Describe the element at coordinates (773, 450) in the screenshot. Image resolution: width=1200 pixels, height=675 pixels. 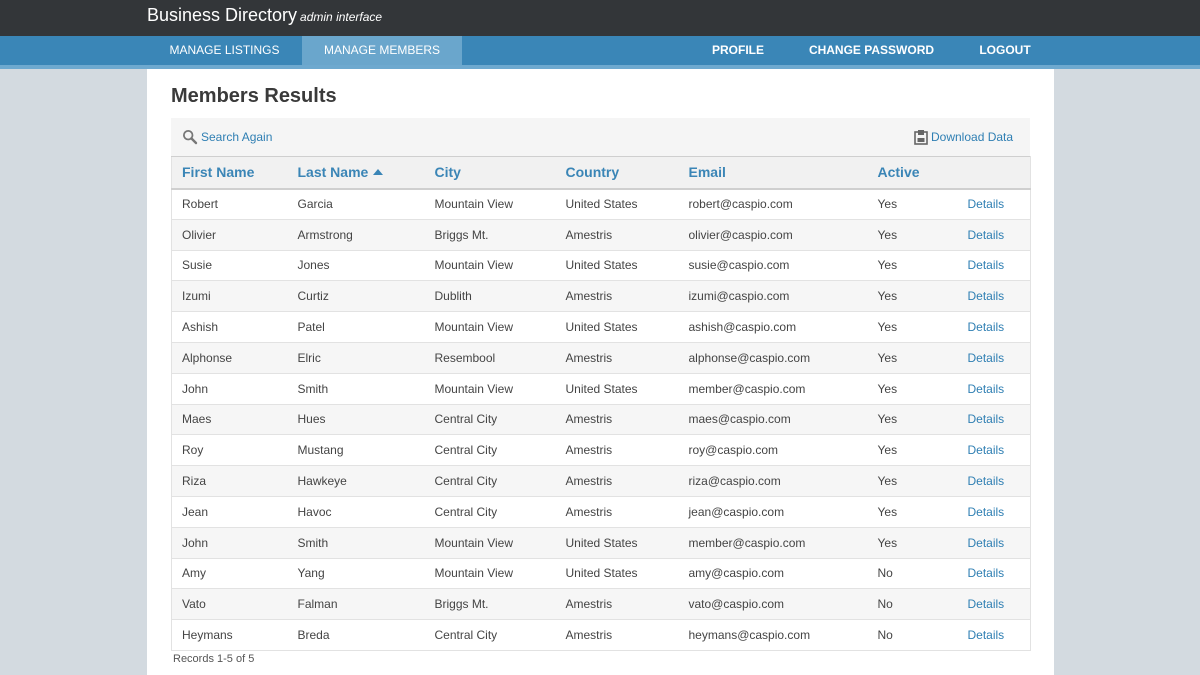
I see `email-cell: roy@caspio.com` at that location.